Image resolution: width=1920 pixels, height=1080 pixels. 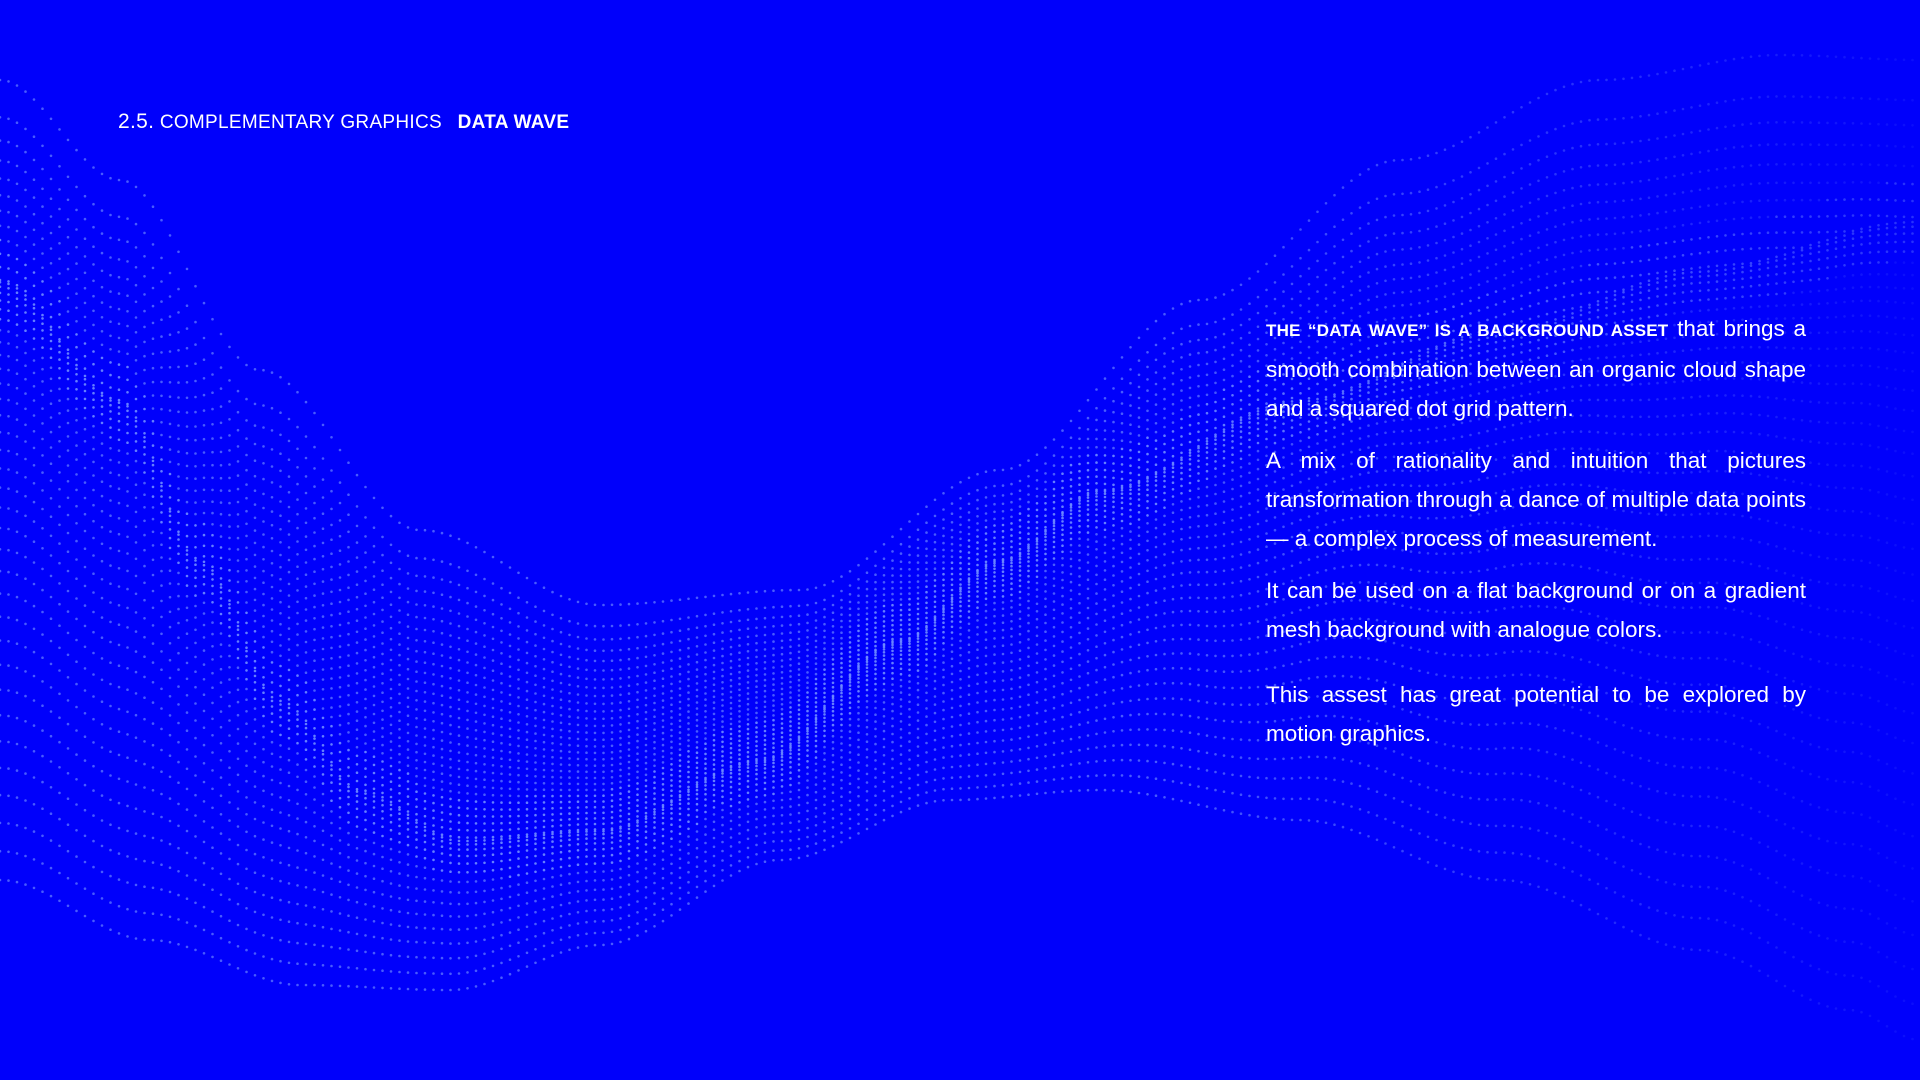 What do you see at coordinates (300, 122) in the screenshot?
I see `section-title: COMPLEMENTARY GRAPHICS` at bounding box center [300, 122].